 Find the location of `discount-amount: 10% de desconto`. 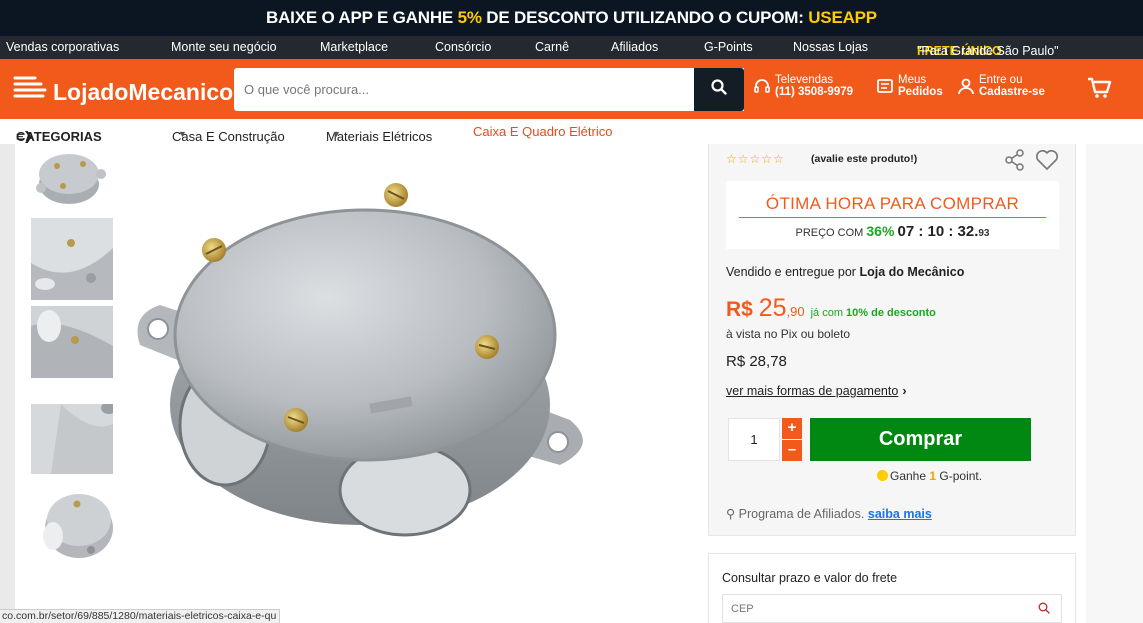

discount-amount: 10% de desconto is located at coordinates (891, 313).